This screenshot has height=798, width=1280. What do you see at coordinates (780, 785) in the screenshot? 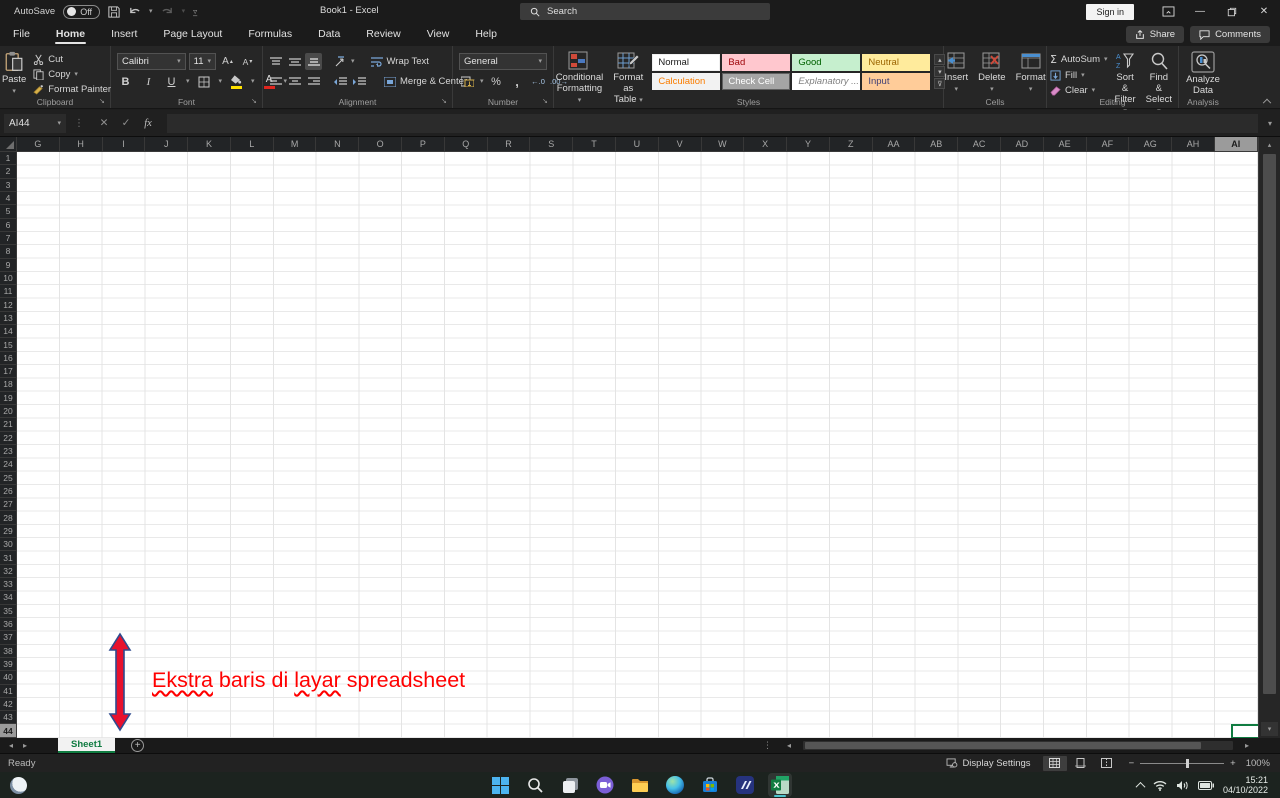
I see `excel-taskbar-icon` at bounding box center [780, 785].